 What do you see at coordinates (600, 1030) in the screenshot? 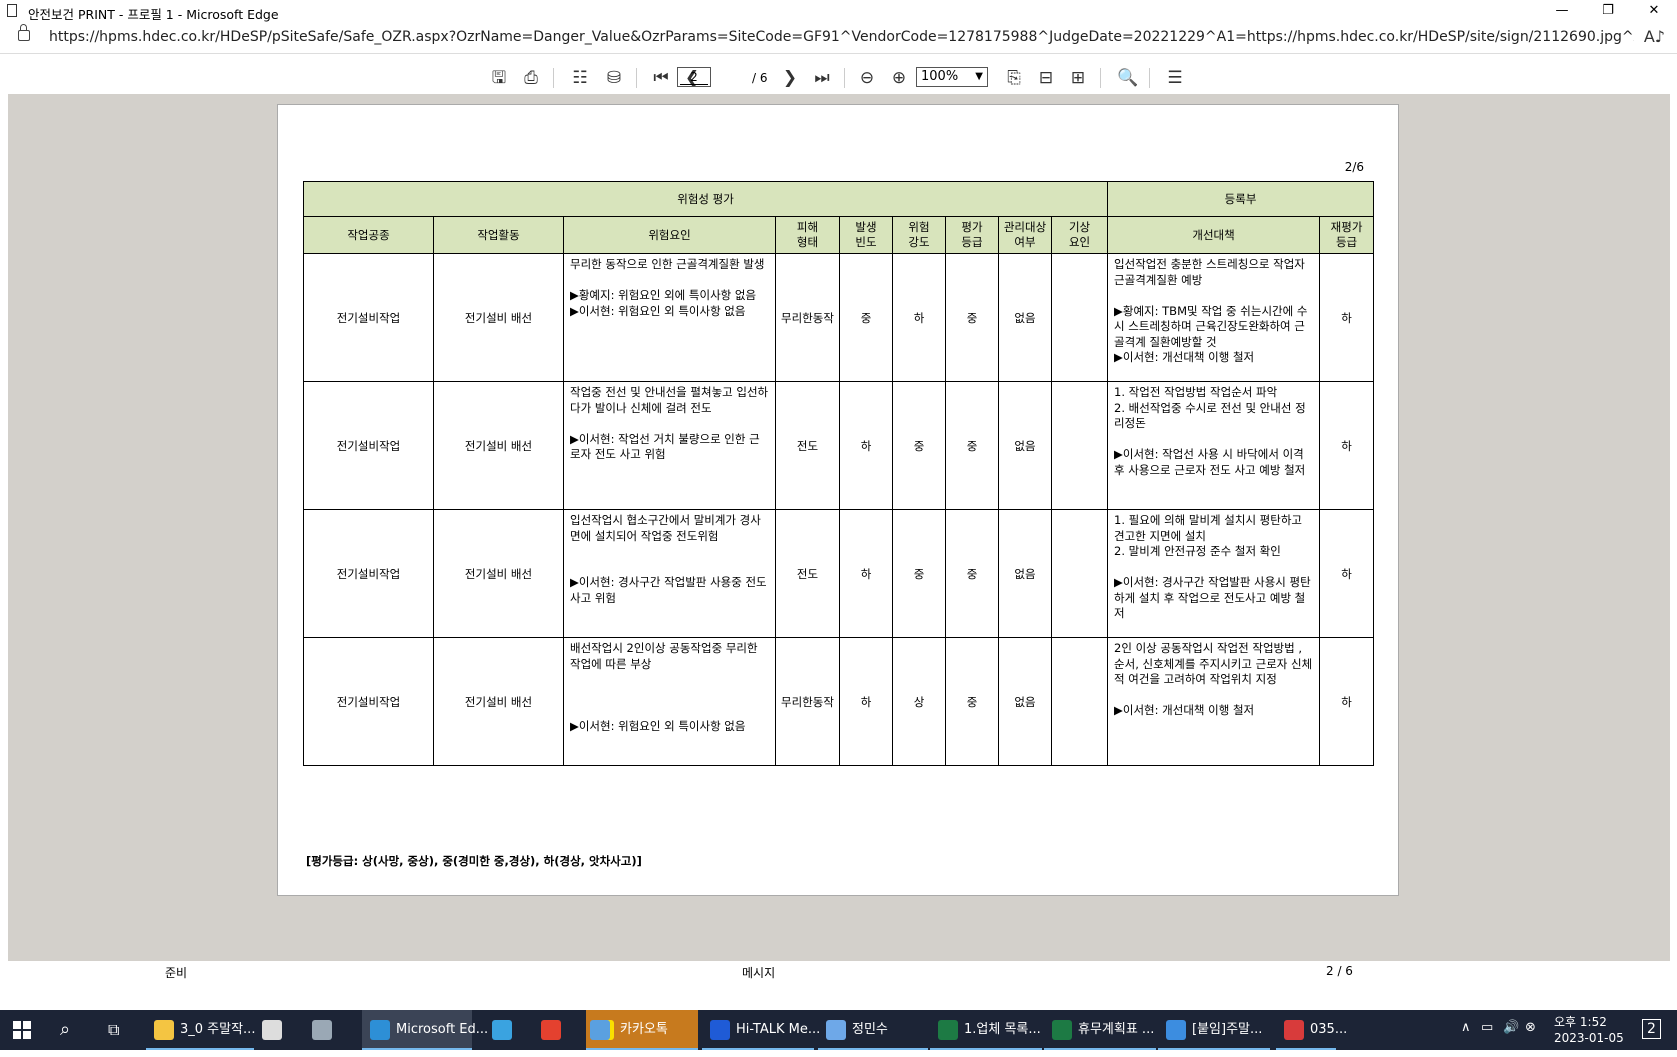
I see `network-app-icon` at bounding box center [600, 1030].